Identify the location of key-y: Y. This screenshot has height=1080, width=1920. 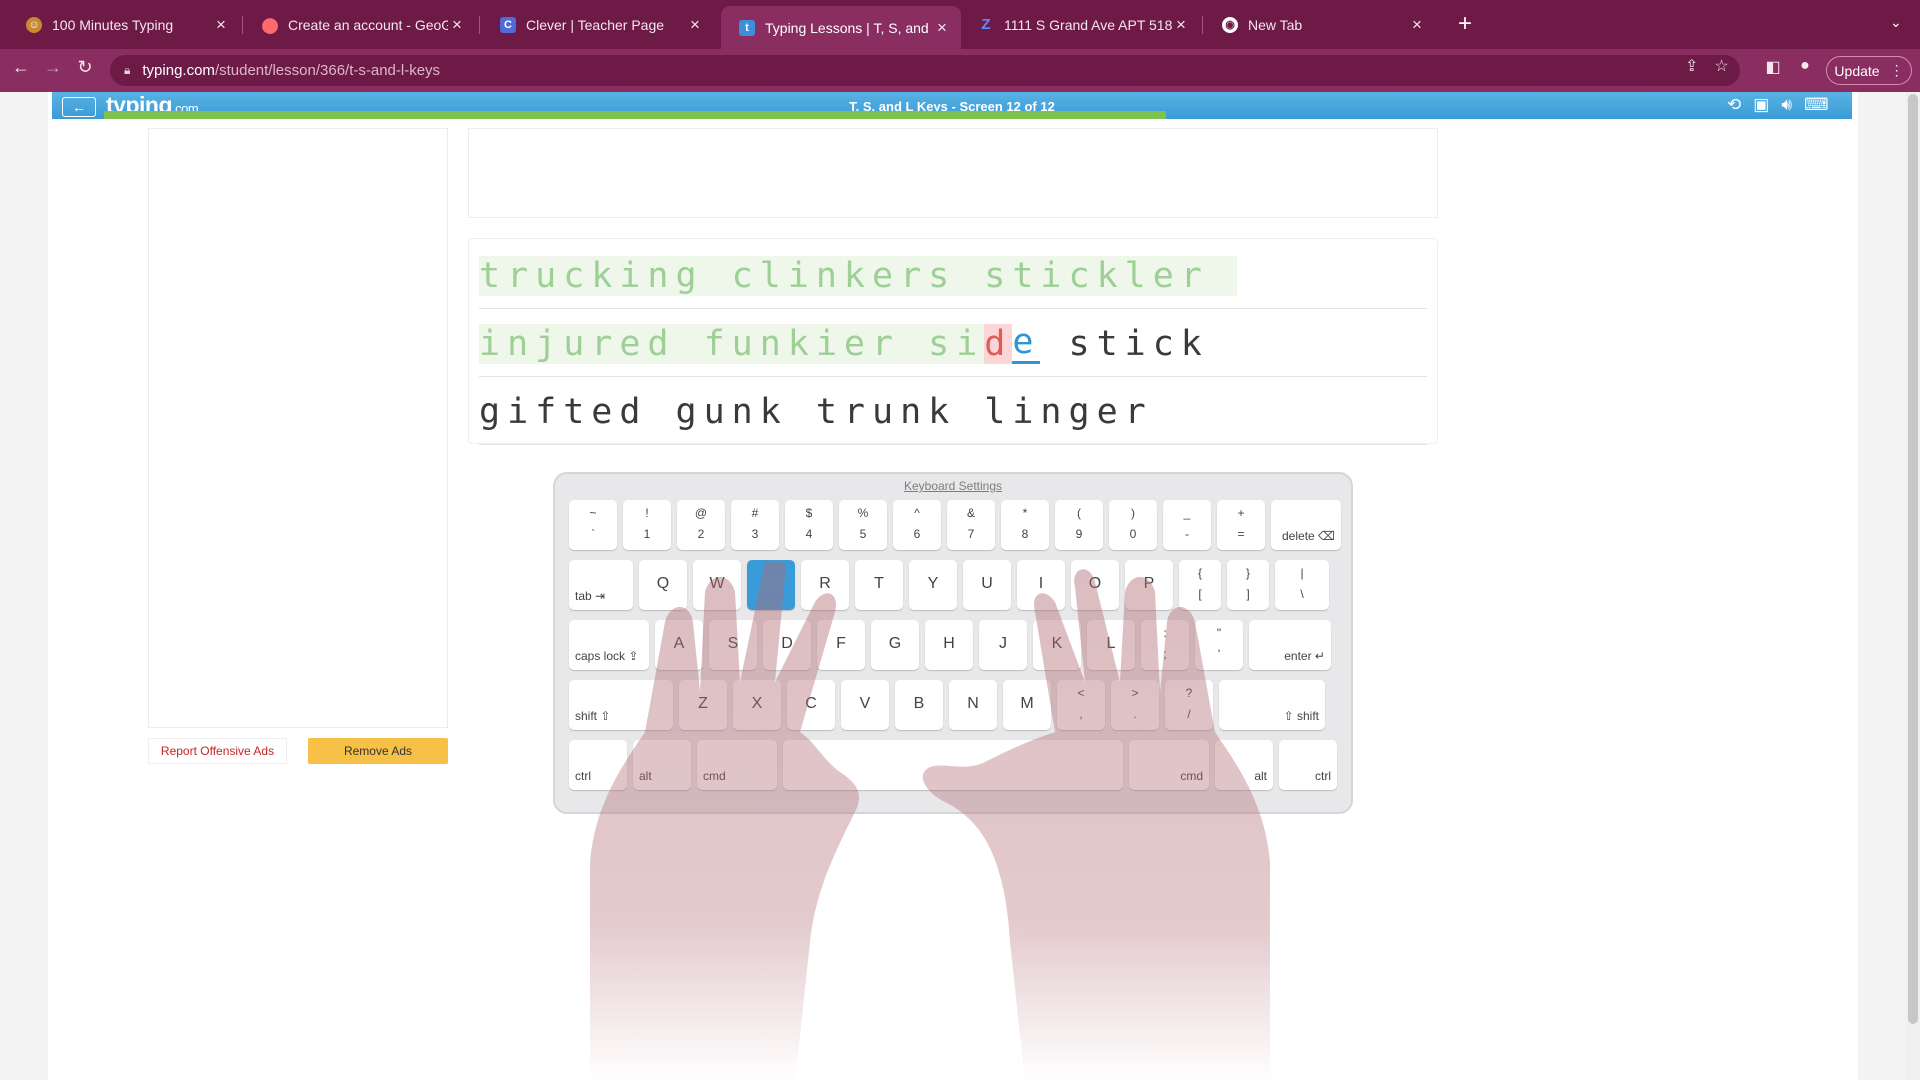
(933, 585).